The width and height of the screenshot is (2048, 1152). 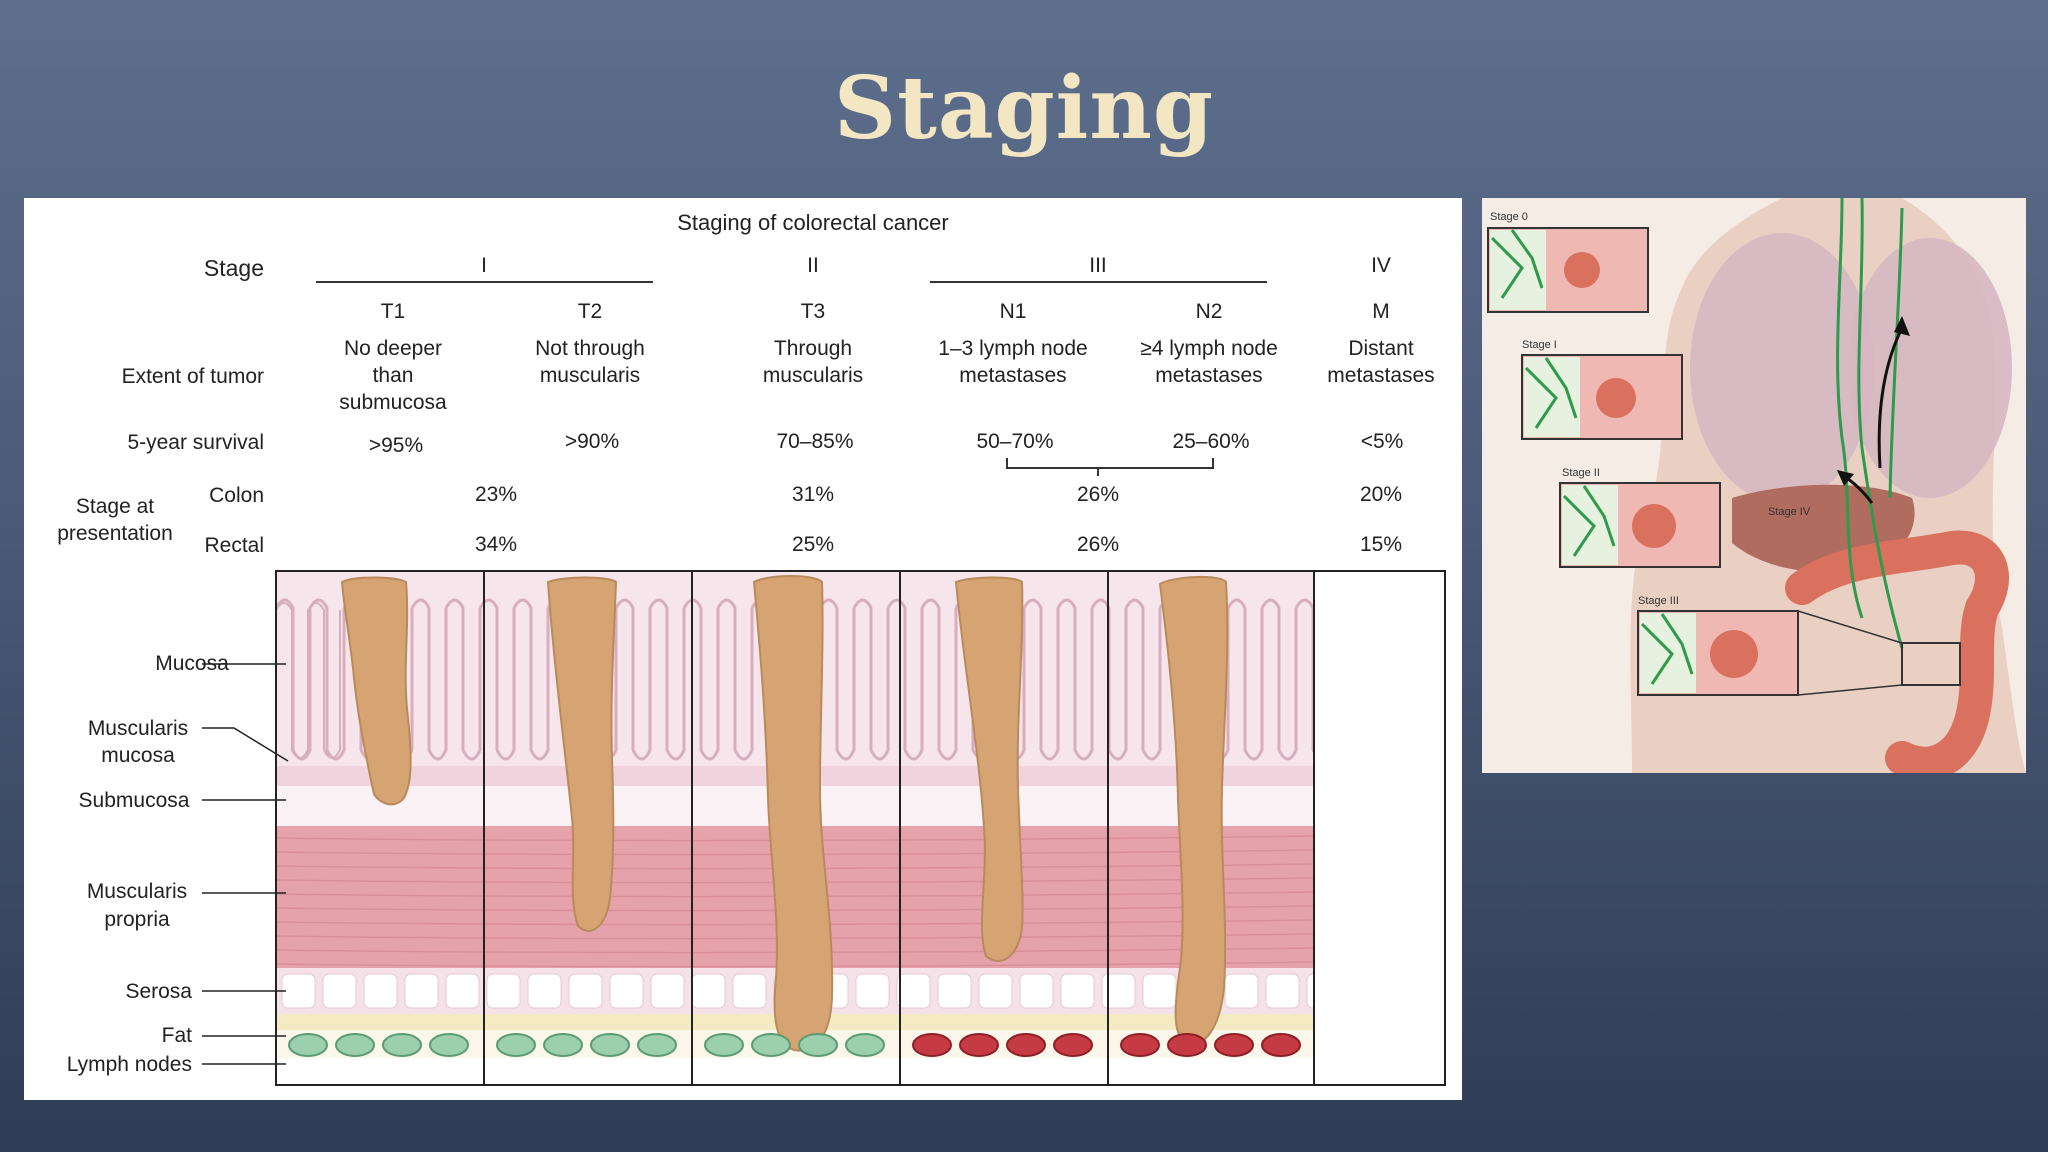 I want to click on stage-iv-empty-cell, so click(x=1379, y=828).